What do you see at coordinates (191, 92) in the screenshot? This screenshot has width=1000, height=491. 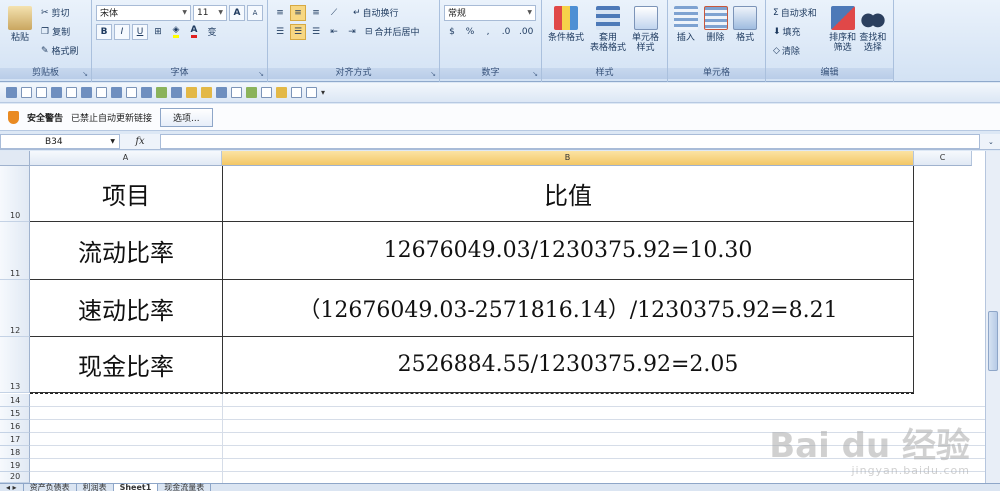 I see `highlight-icon` at bounding box center [191, 92].